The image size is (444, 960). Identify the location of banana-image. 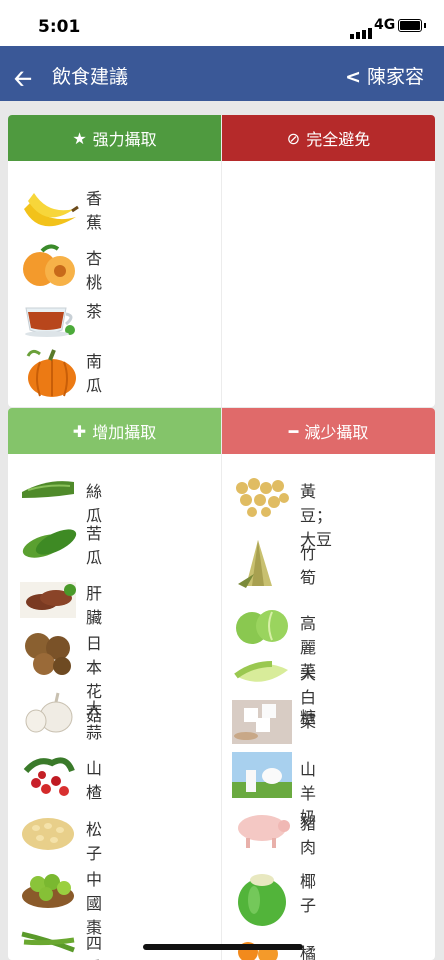
(51, 210).